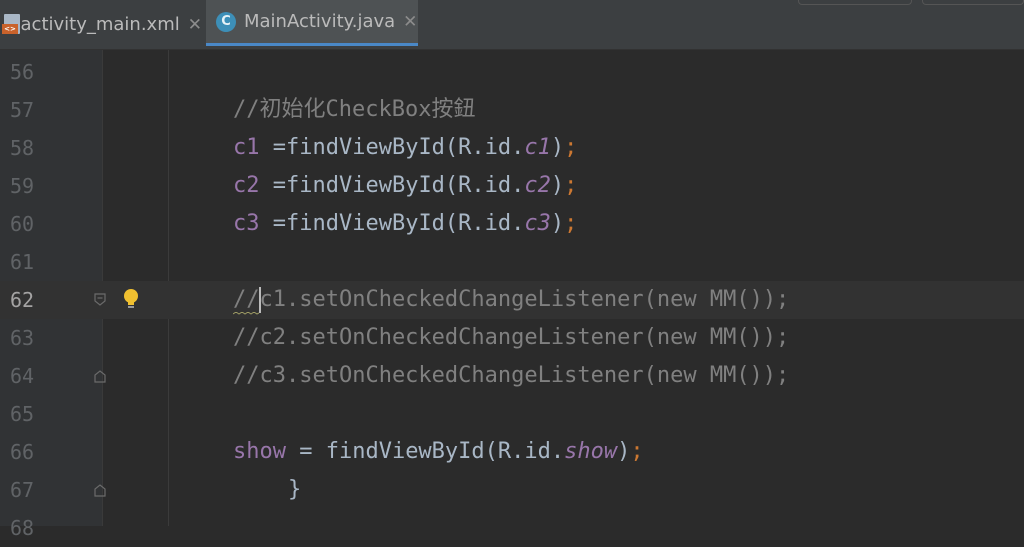 This screenshot has height=547, width=1024. I want to click on code-text: show = findViewById(R.id.show);, so click(438, 452).